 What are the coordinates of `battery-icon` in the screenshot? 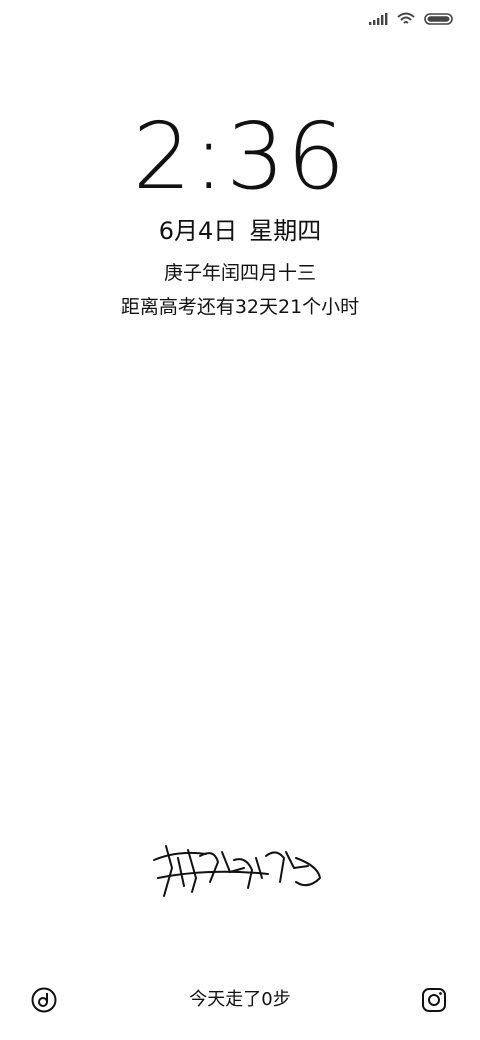 It's located at (438, 19).